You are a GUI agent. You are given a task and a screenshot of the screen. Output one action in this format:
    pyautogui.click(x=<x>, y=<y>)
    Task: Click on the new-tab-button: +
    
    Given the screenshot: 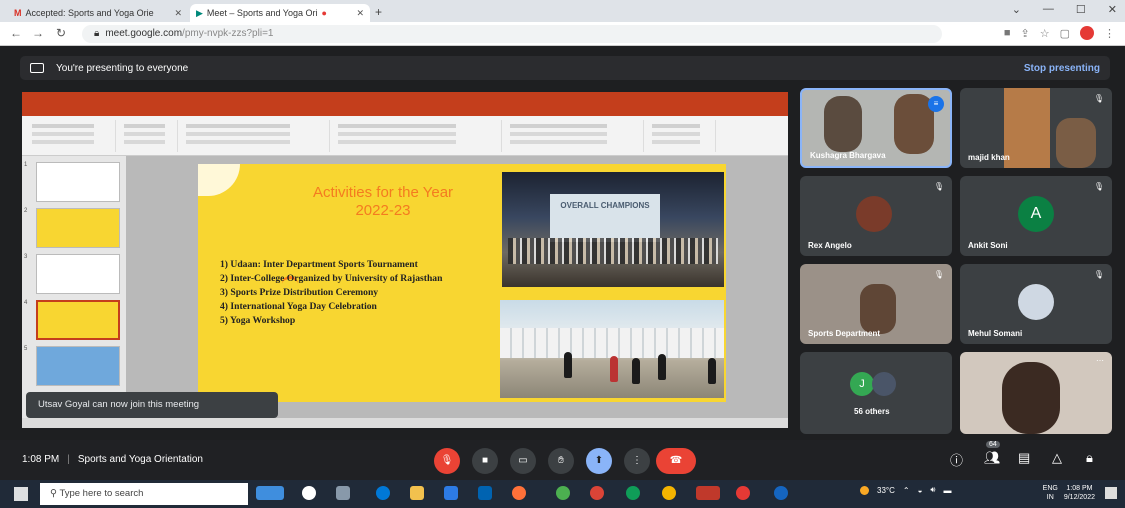 What is the action you would take?
    pyautogui.click(x=378, y=12)
    